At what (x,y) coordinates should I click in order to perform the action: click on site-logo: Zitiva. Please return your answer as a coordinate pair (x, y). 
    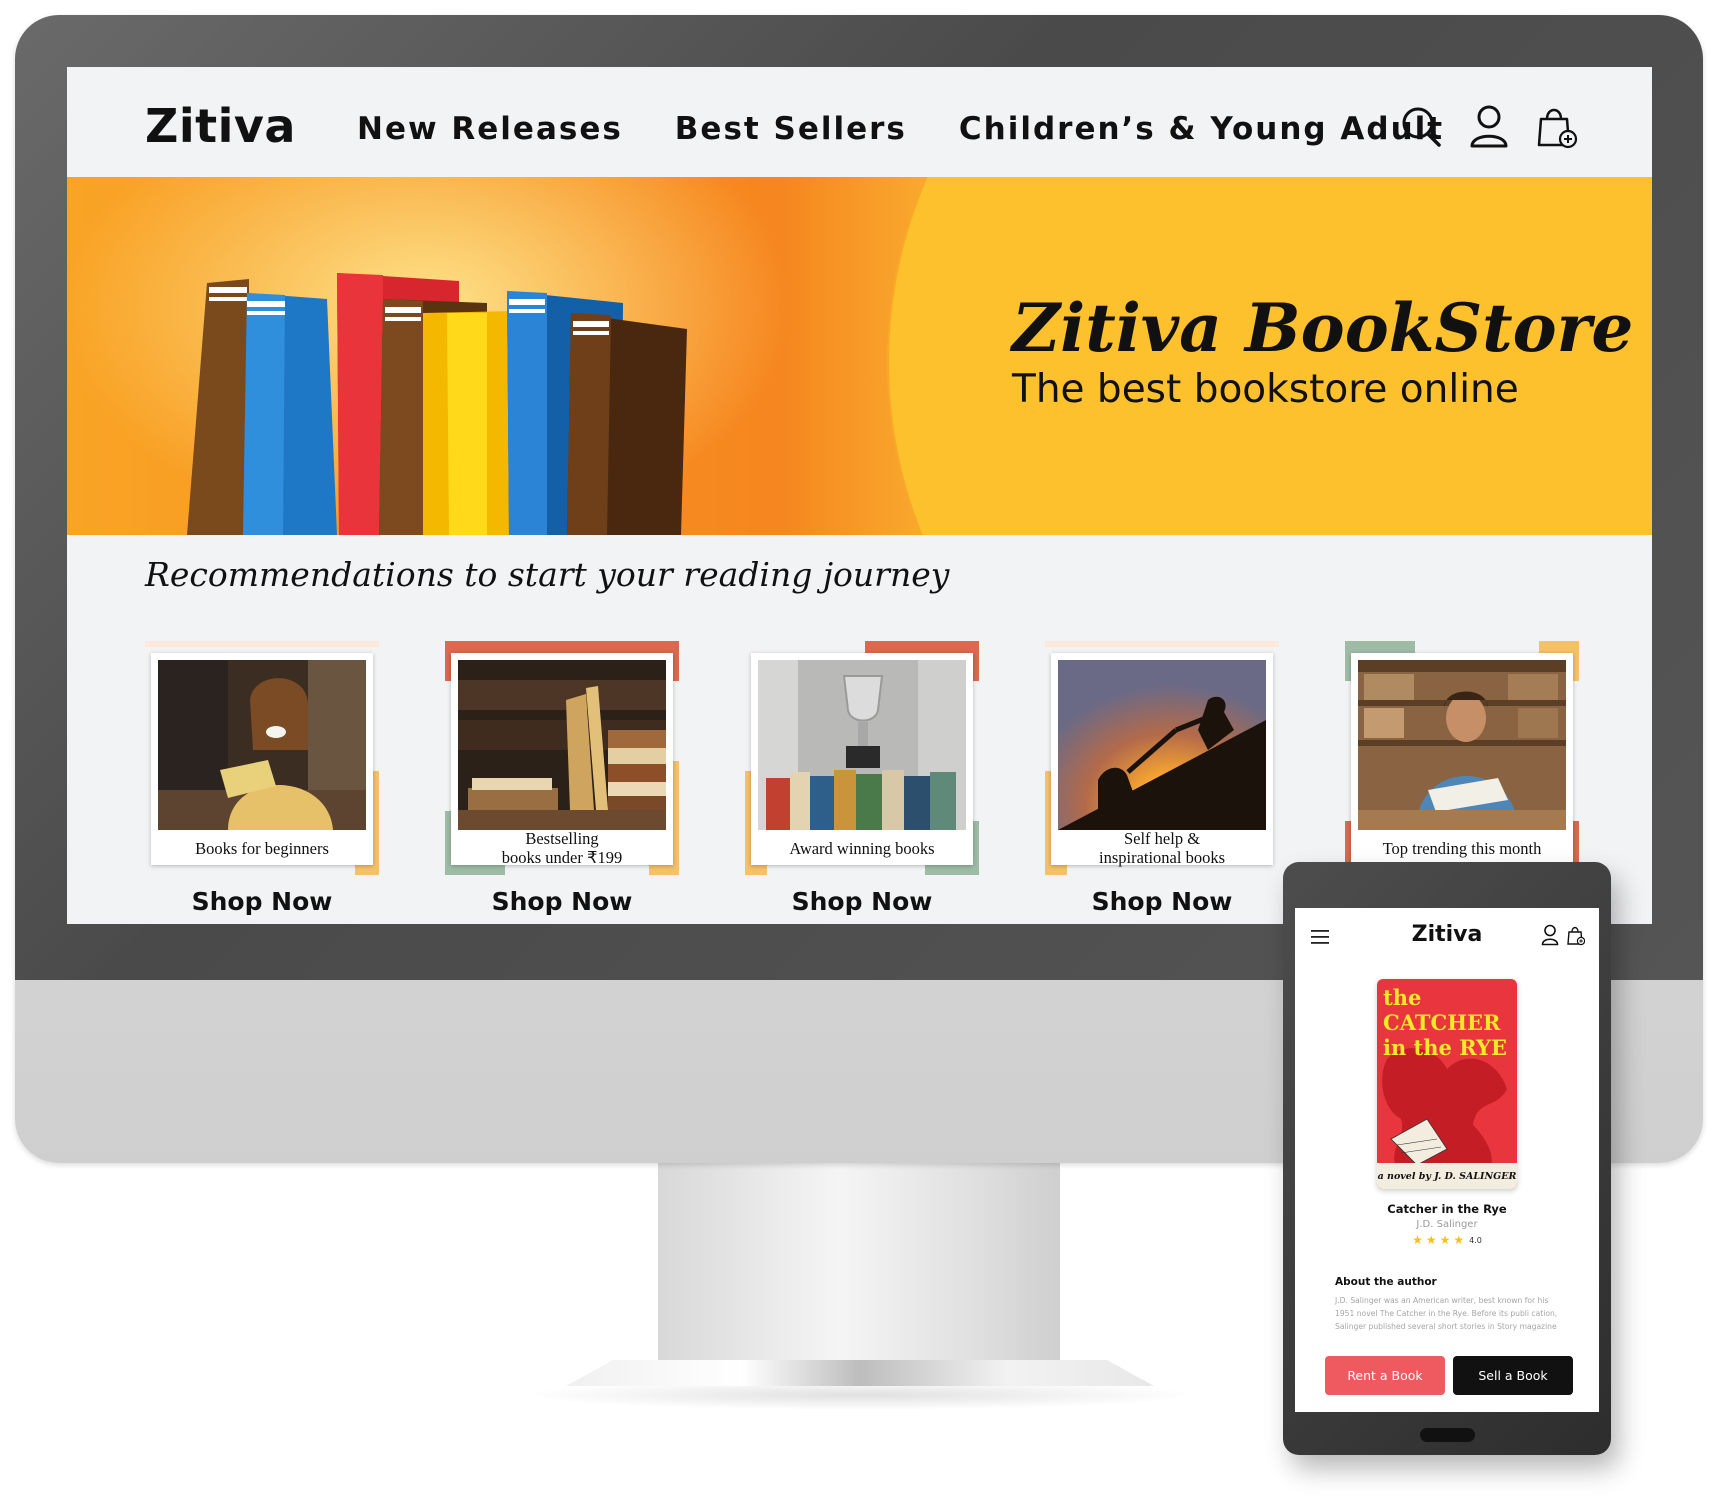
    Looking at the image, I should click on (220, 126).